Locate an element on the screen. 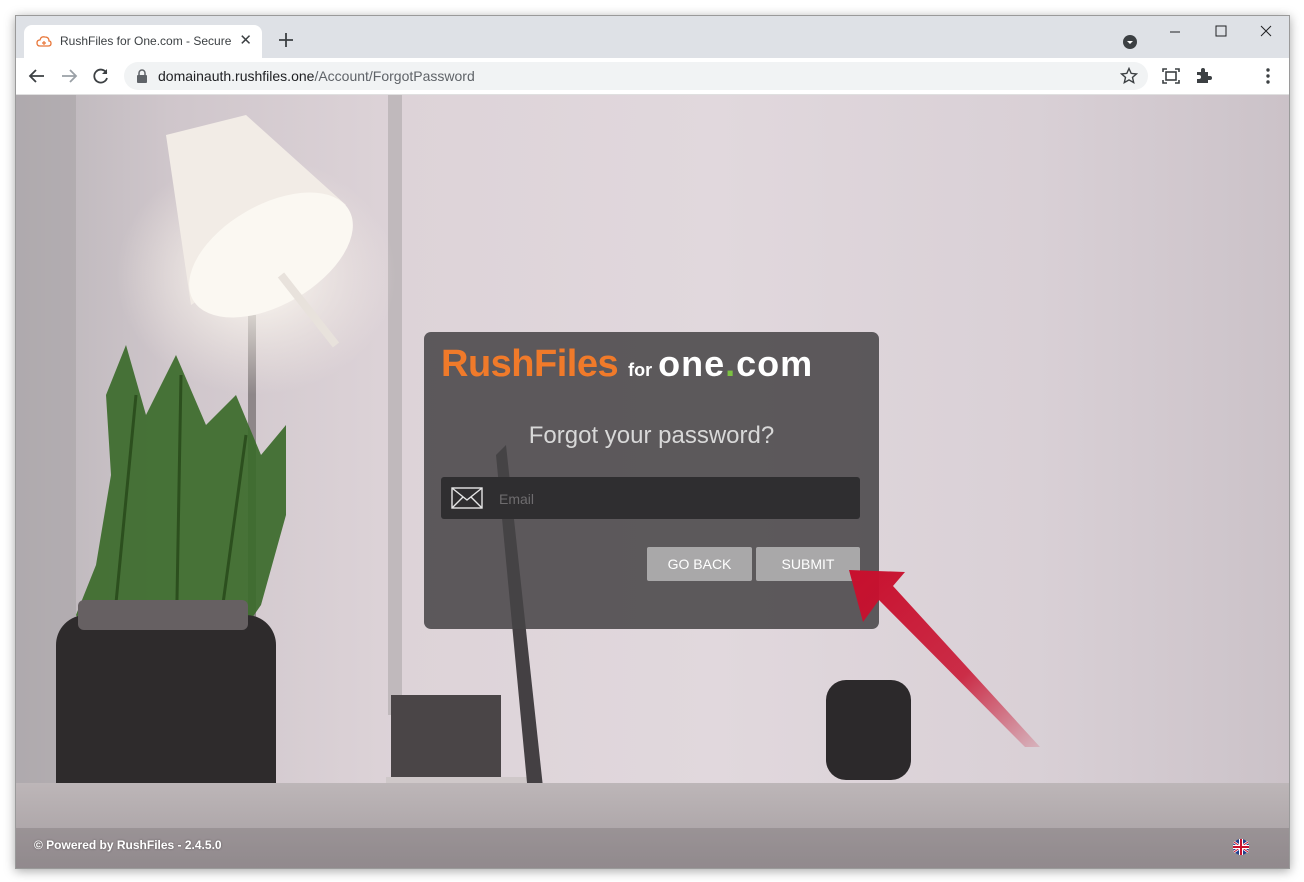 This screenshot has width=1304, height=882. page-footer: © Powered by RushFiles - 2.4.5.0 is located at coordinates (652, 848).